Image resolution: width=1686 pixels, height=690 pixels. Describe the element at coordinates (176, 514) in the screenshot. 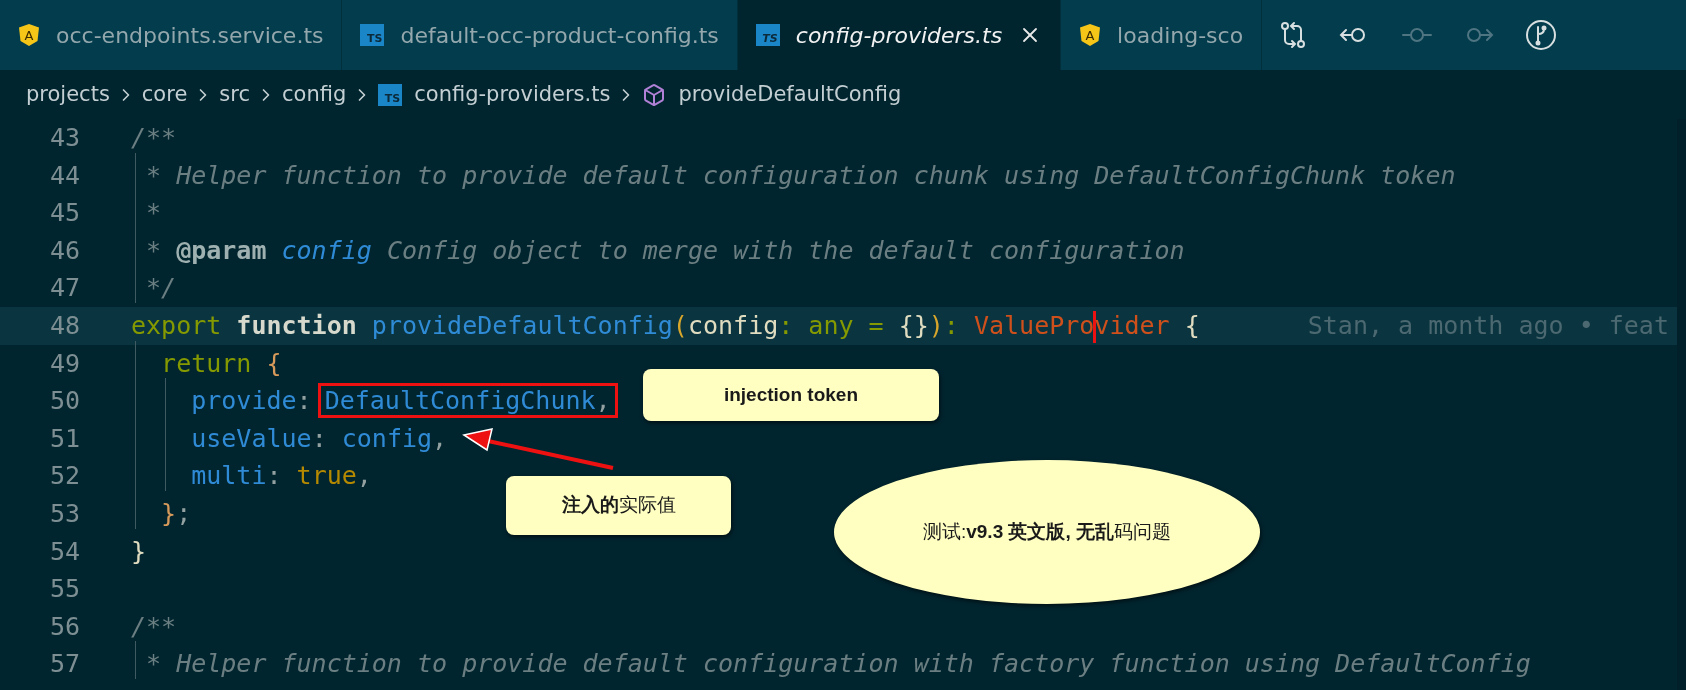

I see `code-line: };` at that location.